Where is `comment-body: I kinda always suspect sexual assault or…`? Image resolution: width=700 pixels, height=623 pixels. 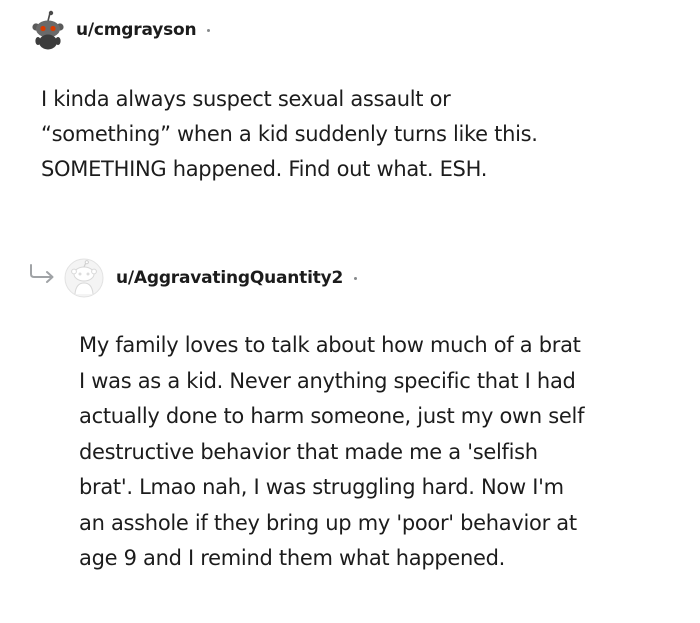
comment-body: I kinda always suspect sexual assault or… is located at coordinates (289, 134).